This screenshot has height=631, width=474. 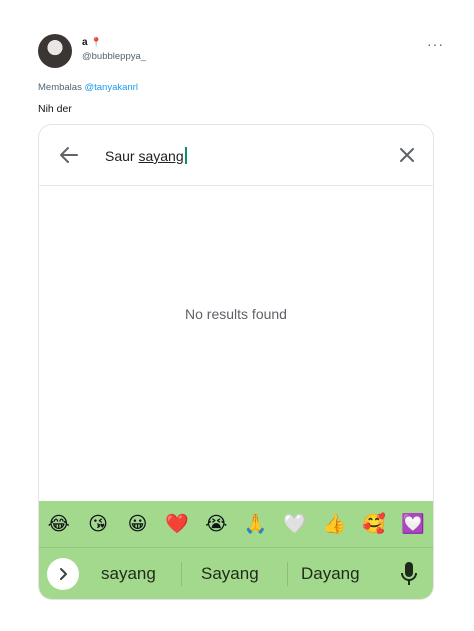 I want to click on more-options-icon: ···, so click(x=435, y=44).